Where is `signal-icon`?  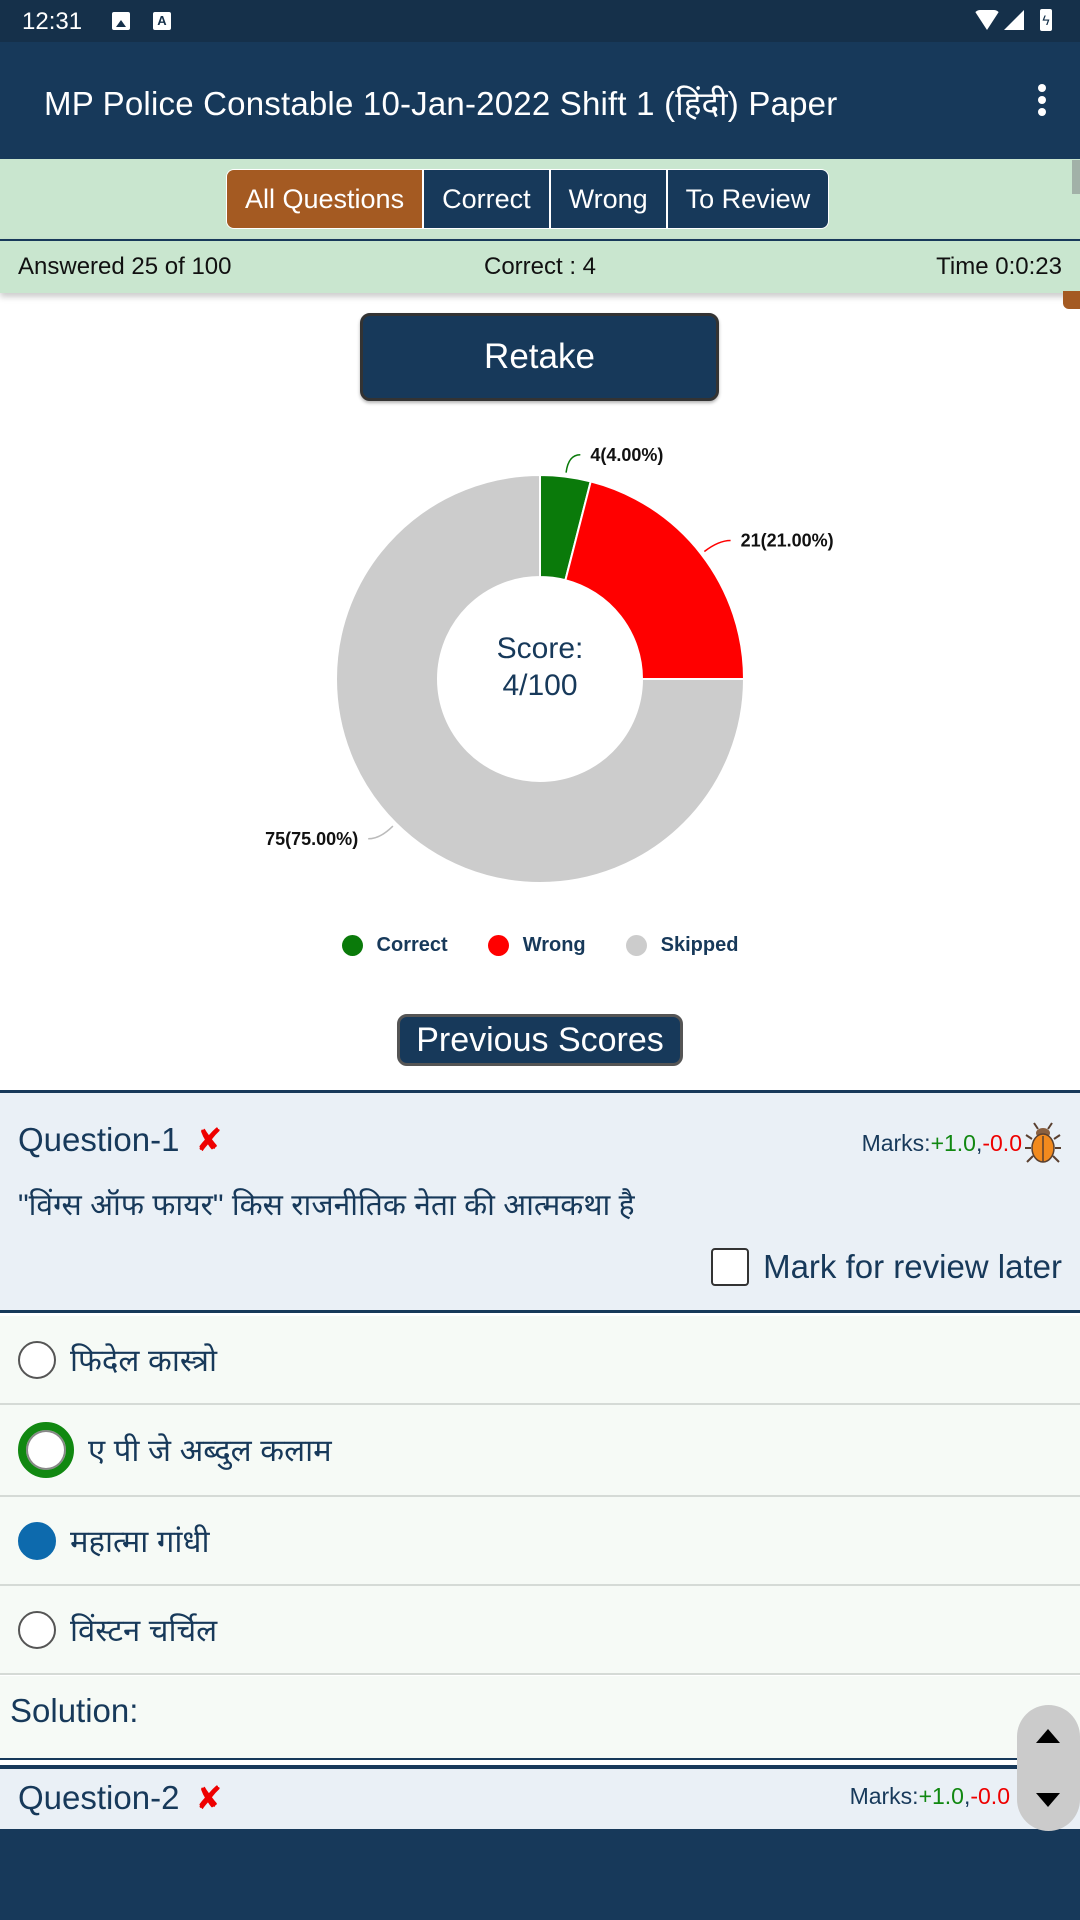 signal-icon is located at coordinates (1014, 20).